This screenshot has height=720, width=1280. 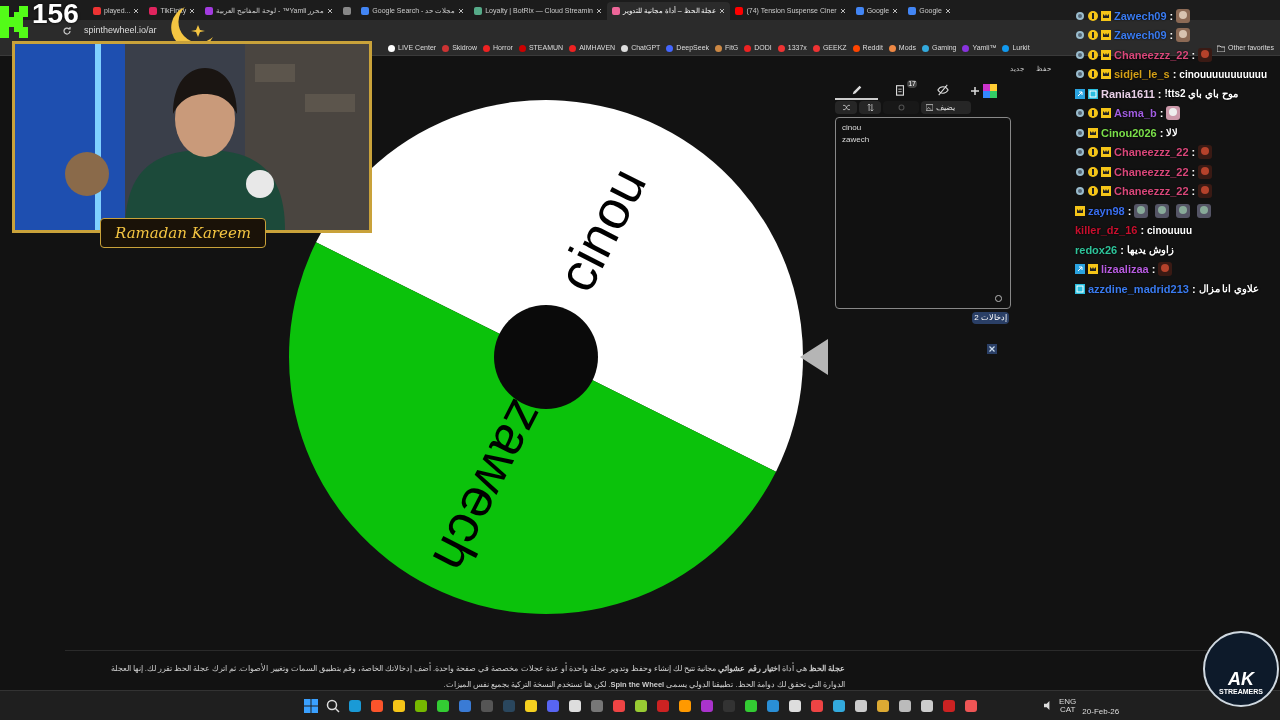 I want to click on language-indicator: ENG, so click(x=1068, y=701).